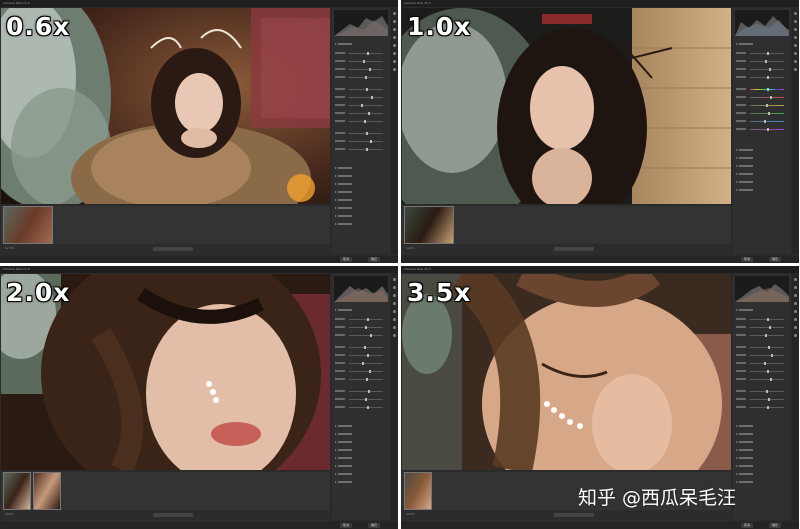 The image size is (800, 529). Describe the element at coordinates (762, 442) in the screenshot. I see `section-color-mixer` at that location.